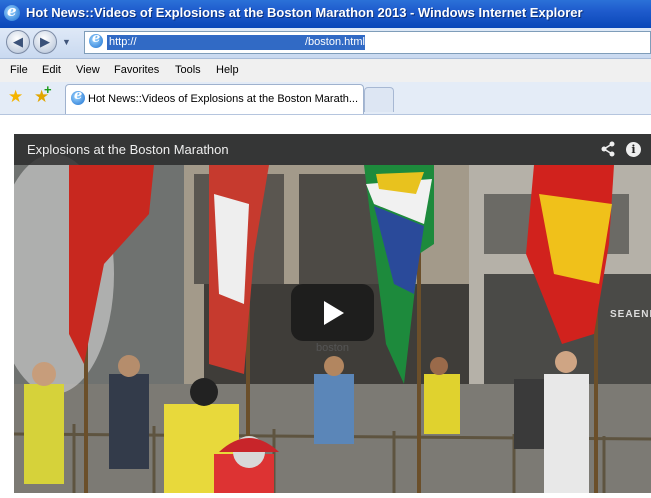  Describe the element at coordinates (608, 149) in the screenshot. I see `share-icon` at that location.